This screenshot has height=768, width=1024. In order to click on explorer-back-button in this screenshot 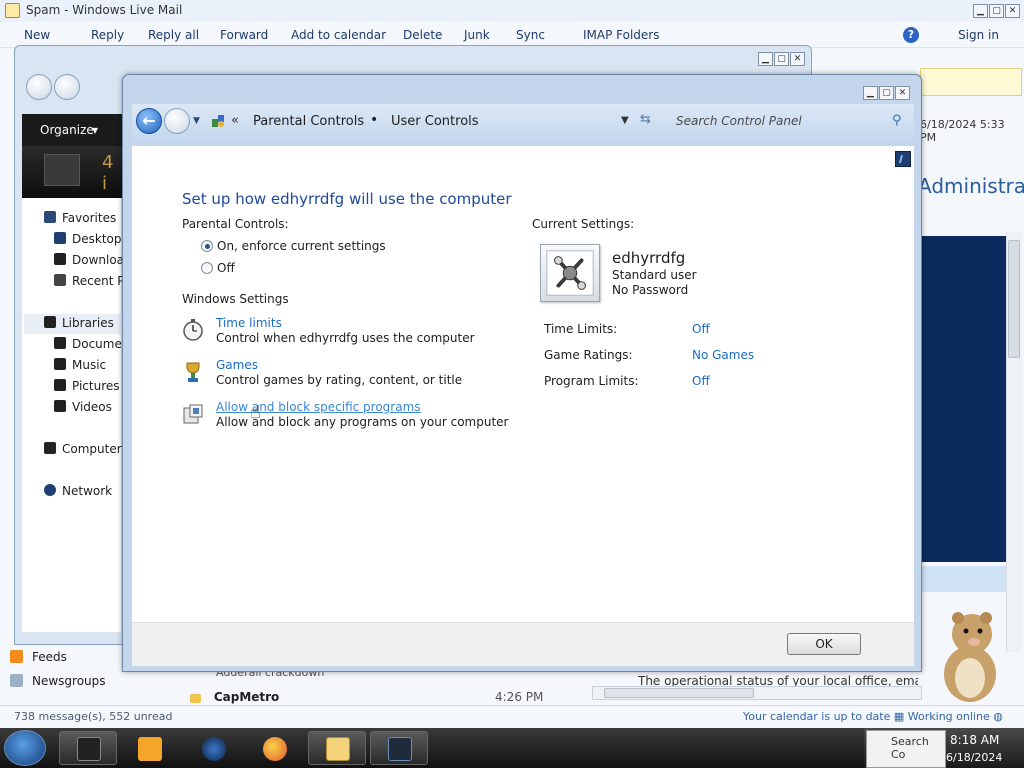, I will do `click(39, 87)`.